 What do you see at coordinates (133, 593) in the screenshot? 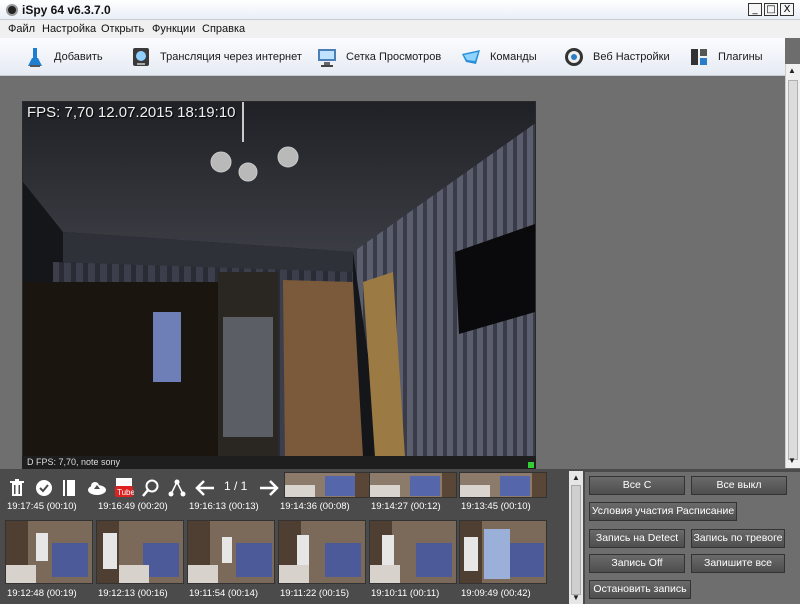
I see `media-timestamp: 19:12:13 (00:16)` at bounding box center [133, 593].